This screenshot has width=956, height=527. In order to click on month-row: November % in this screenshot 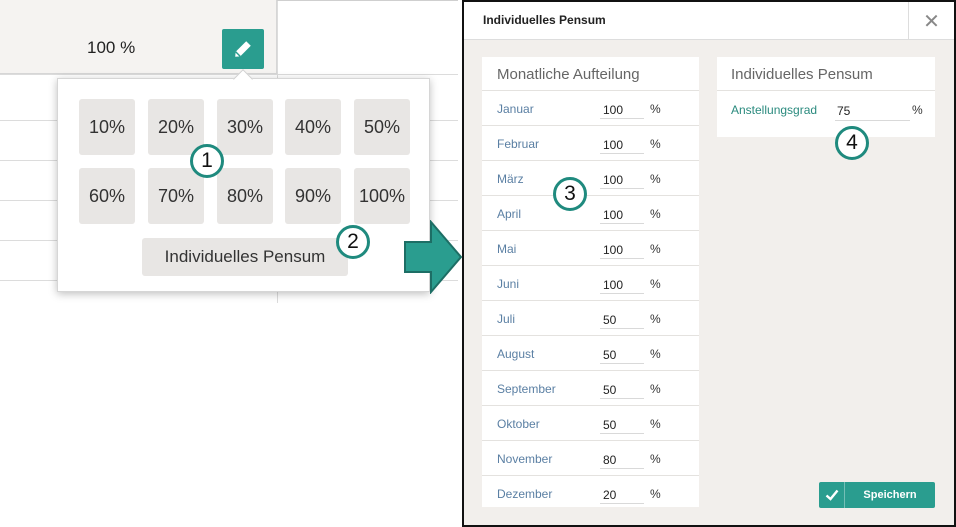, I will do `click(590, 457)`.